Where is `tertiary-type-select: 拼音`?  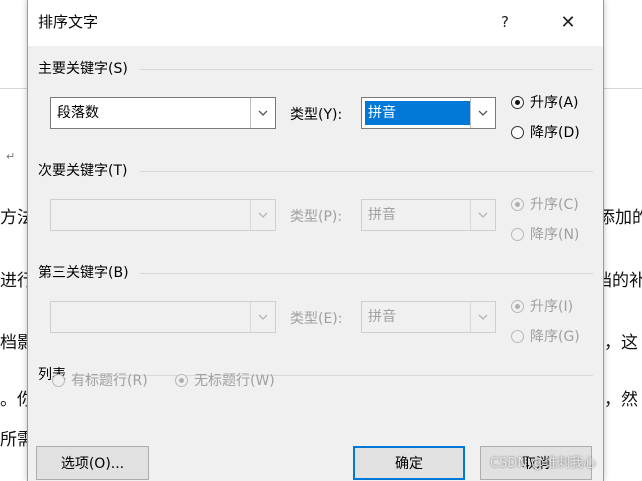 tertiary-type-select: 拼音 is located at coordinates (428, 317).